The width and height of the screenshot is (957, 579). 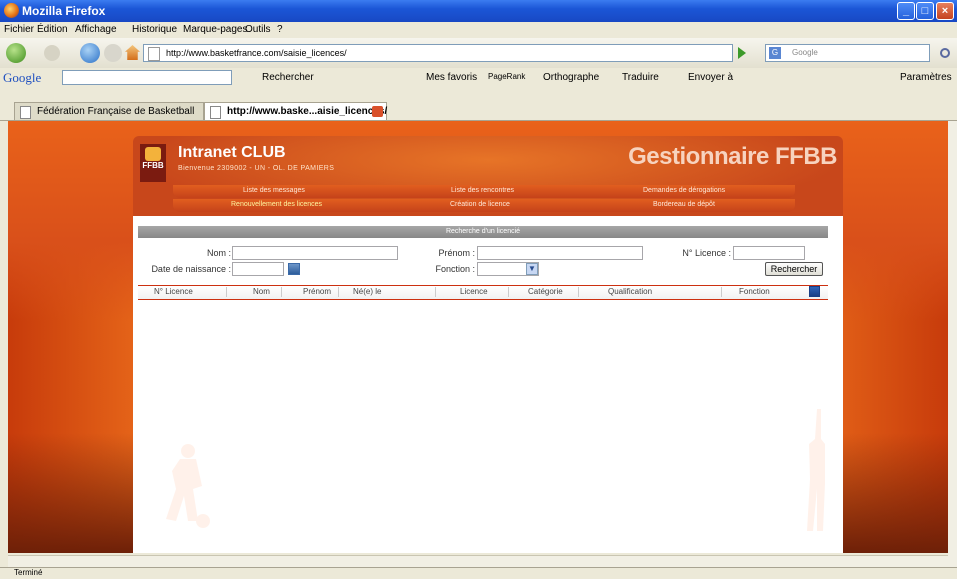 I want to click on tab-label: http://www.baske...aisie_licences/, so click(x=307, y=111).